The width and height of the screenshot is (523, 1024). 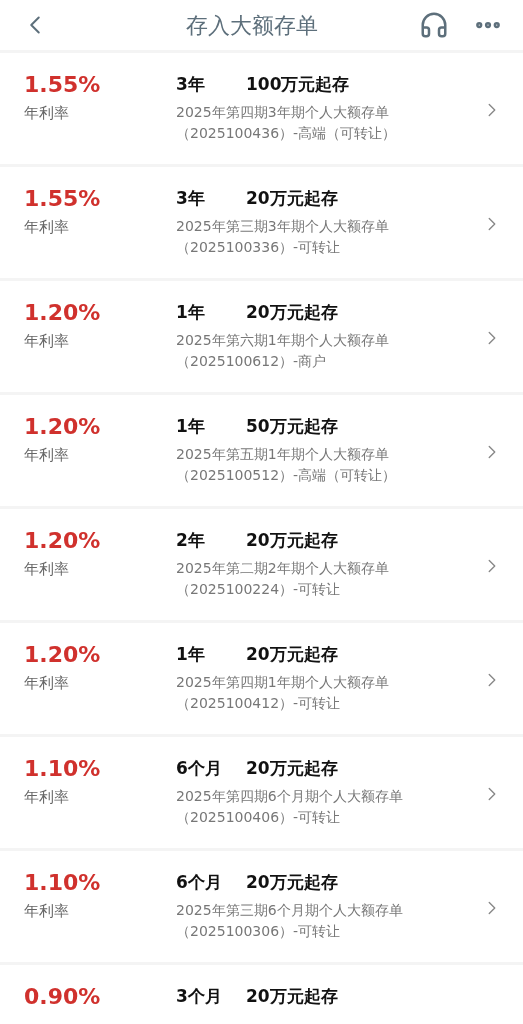 I want to click on product-row: 1.20% 年利率 1年 20万元起存 2025年第四期1年期个人大额存单 （2025100412）-可转让, so click(x=261, y=677).